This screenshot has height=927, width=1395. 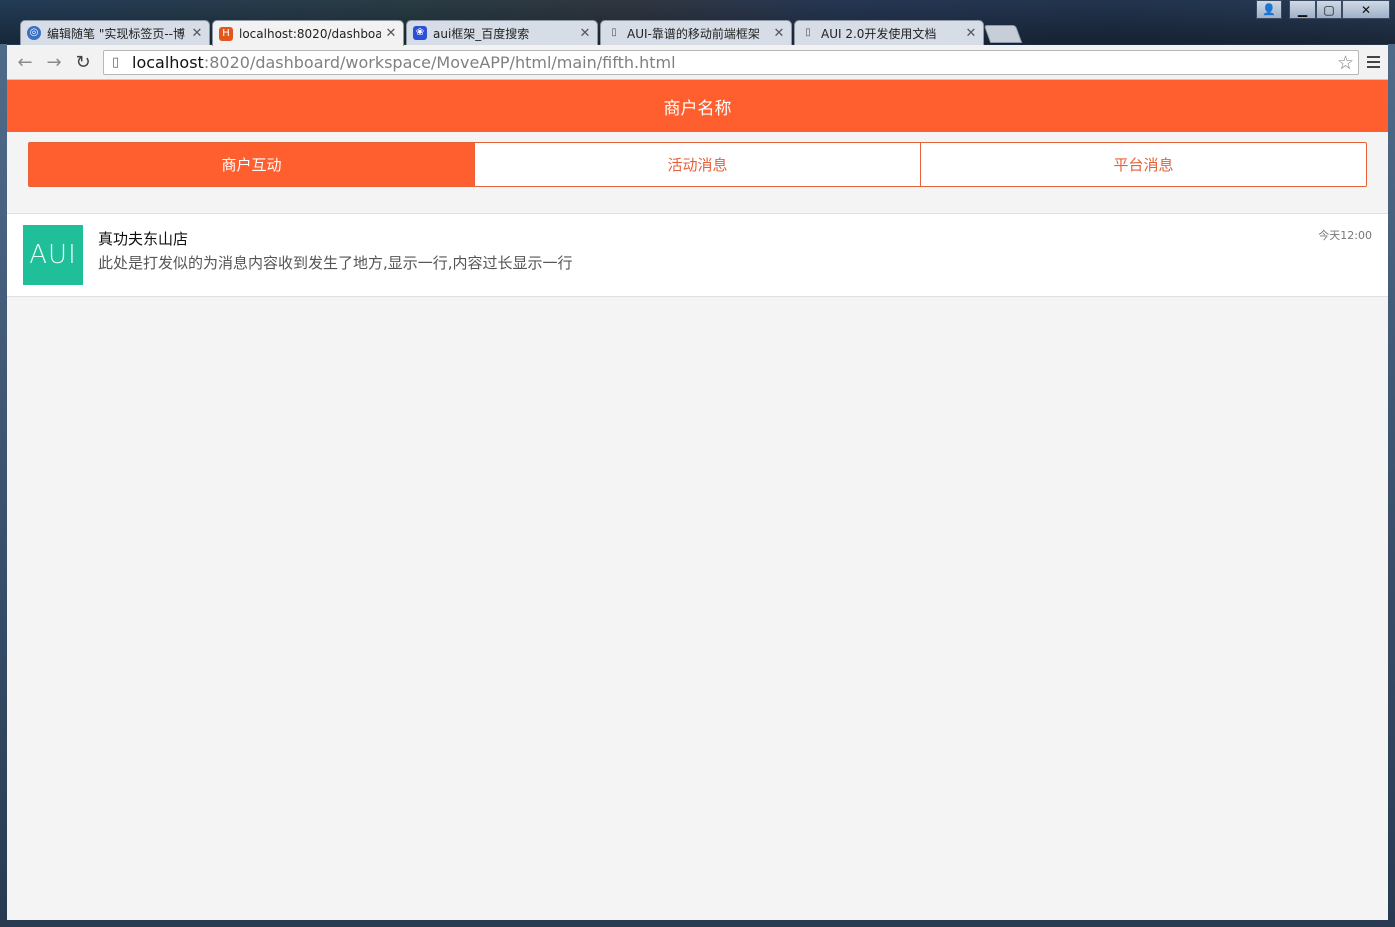 I want to click on window-frame-left, so click(x=3, y=485).